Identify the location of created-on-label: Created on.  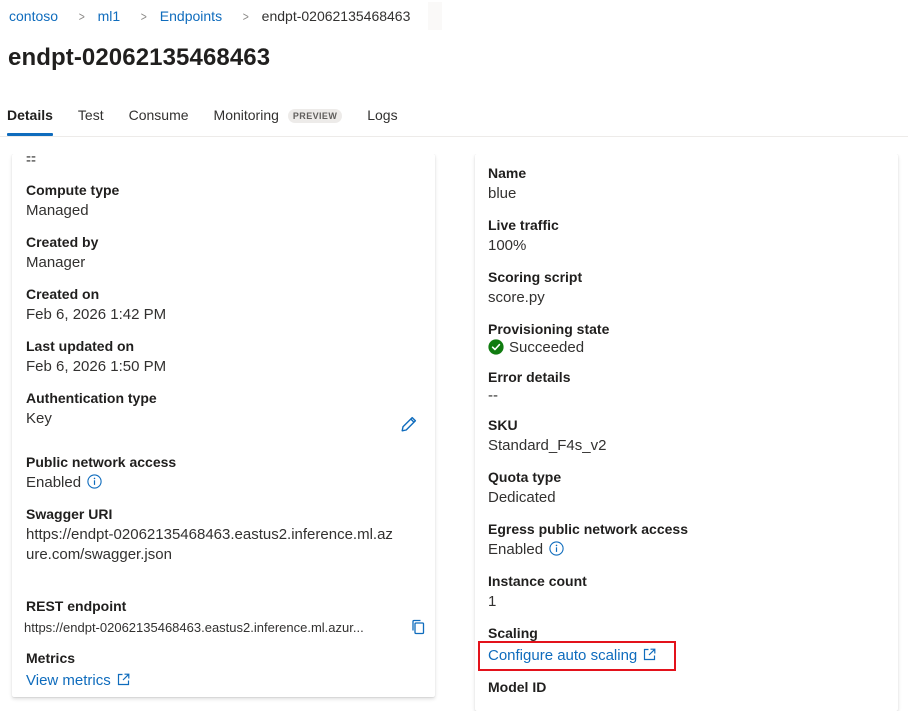
(63, 294).